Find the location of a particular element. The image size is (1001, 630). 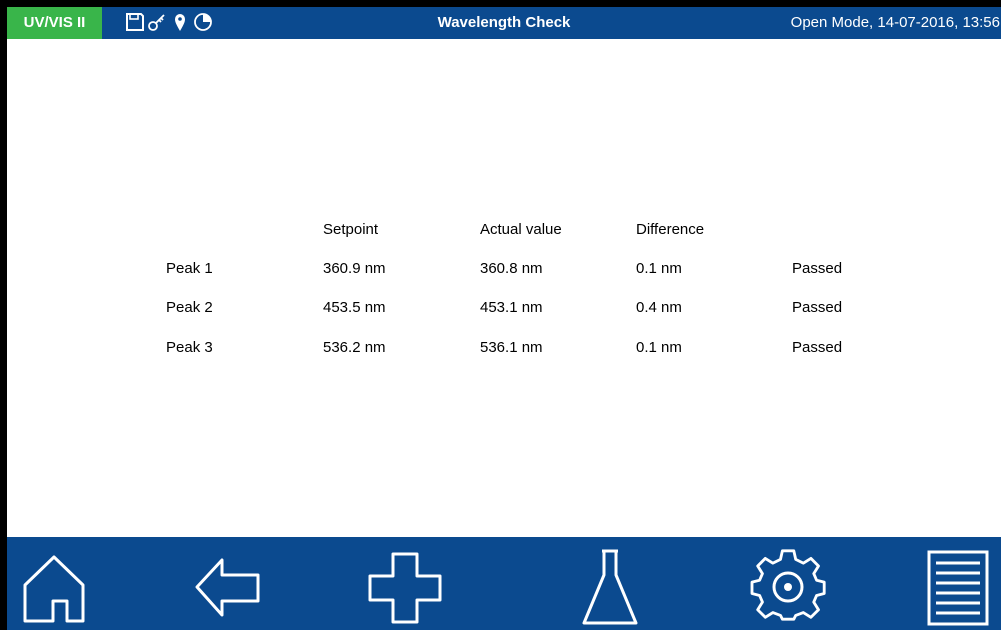

flask-icon is located at coordinates (610, 587).